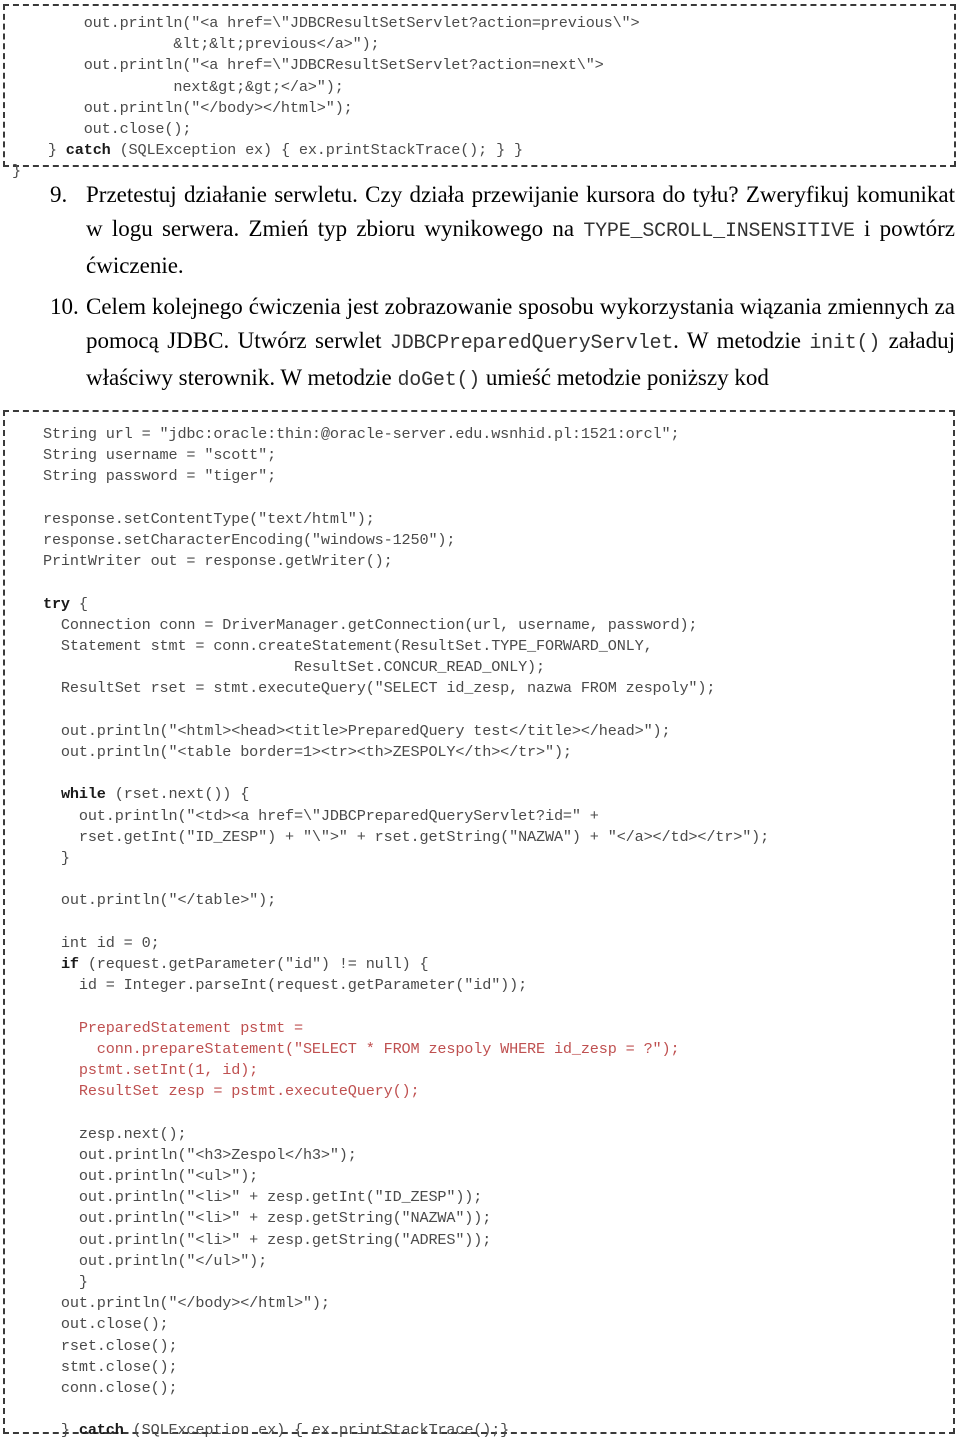  I want to click on code-line: &lt;&lt;previous</a>");, so click(196, 44).